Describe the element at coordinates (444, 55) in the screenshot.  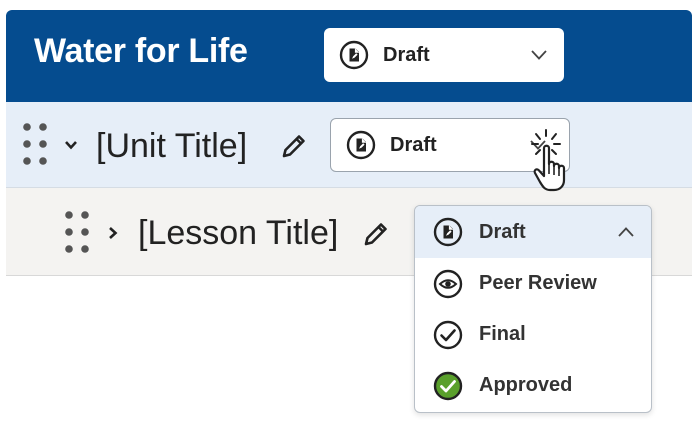
I see `project-status-select: Draft` at that location.